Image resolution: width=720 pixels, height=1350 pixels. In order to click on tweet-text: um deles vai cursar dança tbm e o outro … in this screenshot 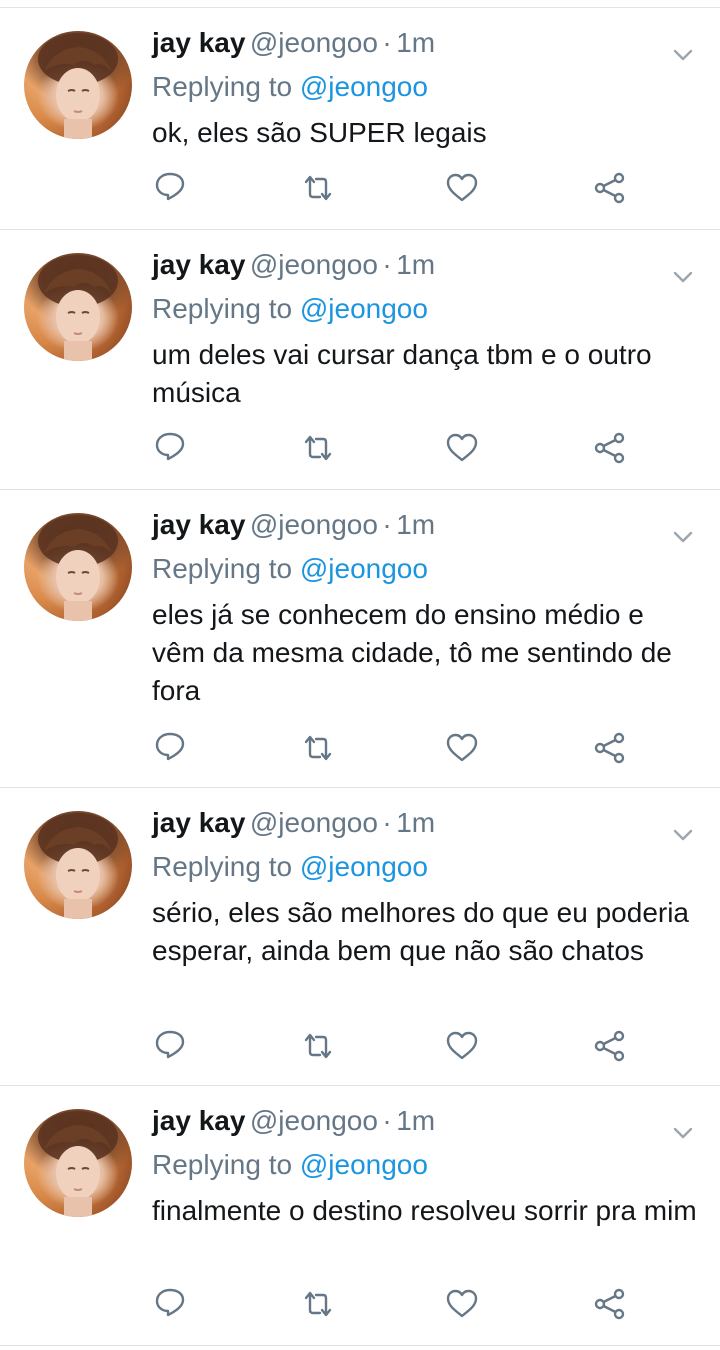, I will do `click(402, 373)`.